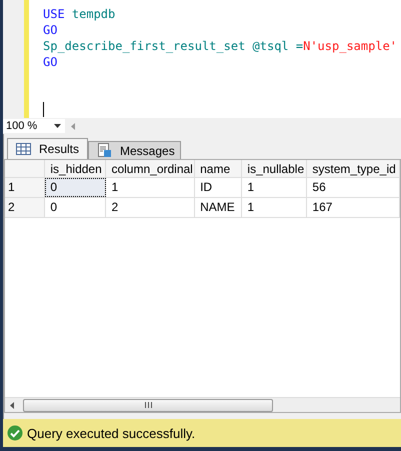 This screenshot has height=451, width=401. I want to click on scroll-thumb, so click(148, 405).